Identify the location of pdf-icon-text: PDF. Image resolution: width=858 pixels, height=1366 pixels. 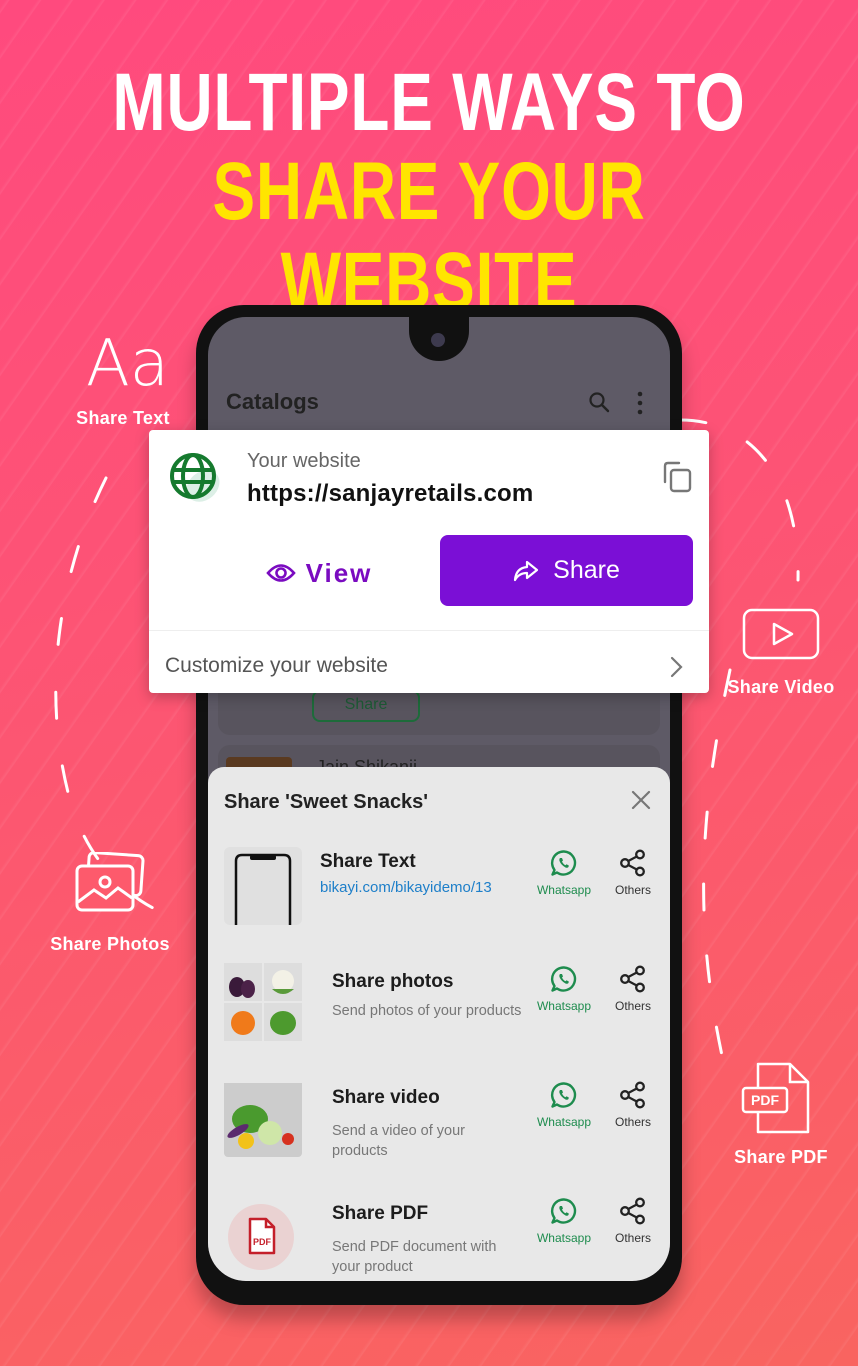
(765, 1100).